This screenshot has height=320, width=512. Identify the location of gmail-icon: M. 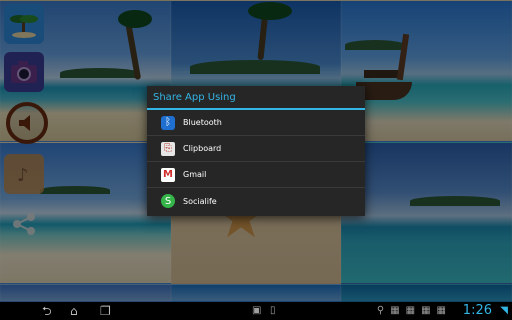
(168, 174).